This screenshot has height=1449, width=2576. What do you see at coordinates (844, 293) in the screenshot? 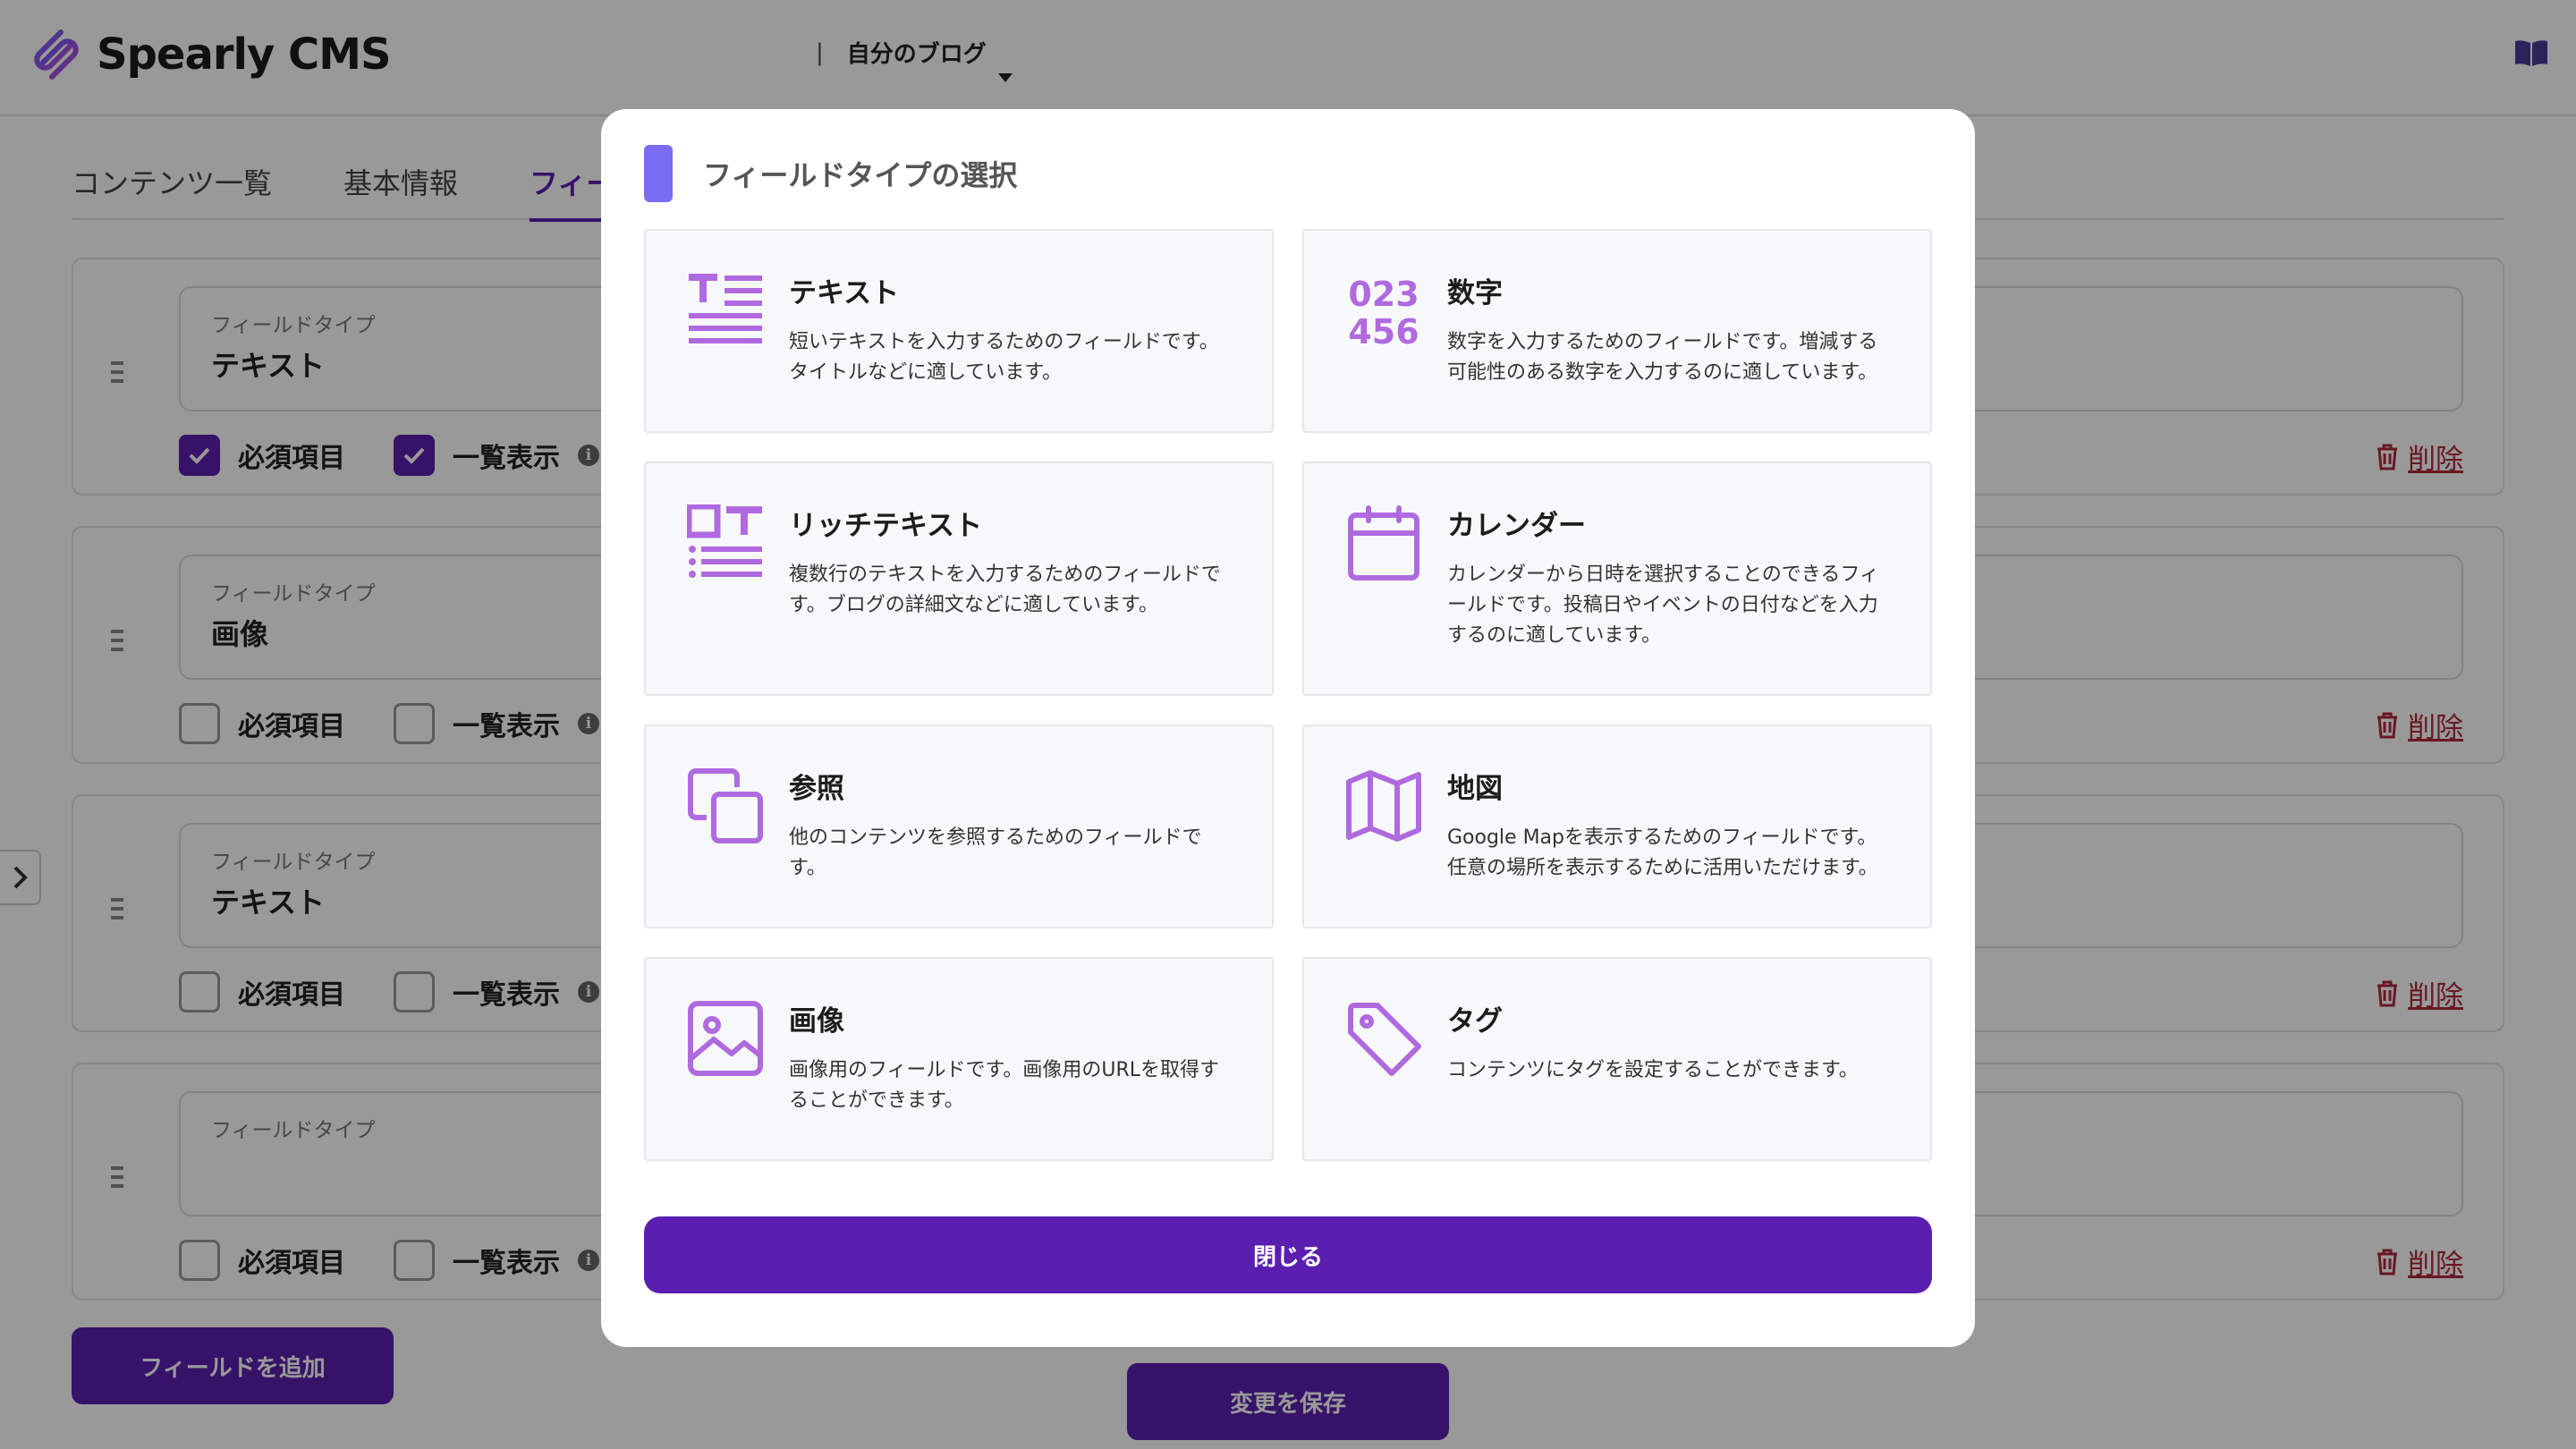
I see `field-type-name: テキスト` at bounding box center [844, 293].